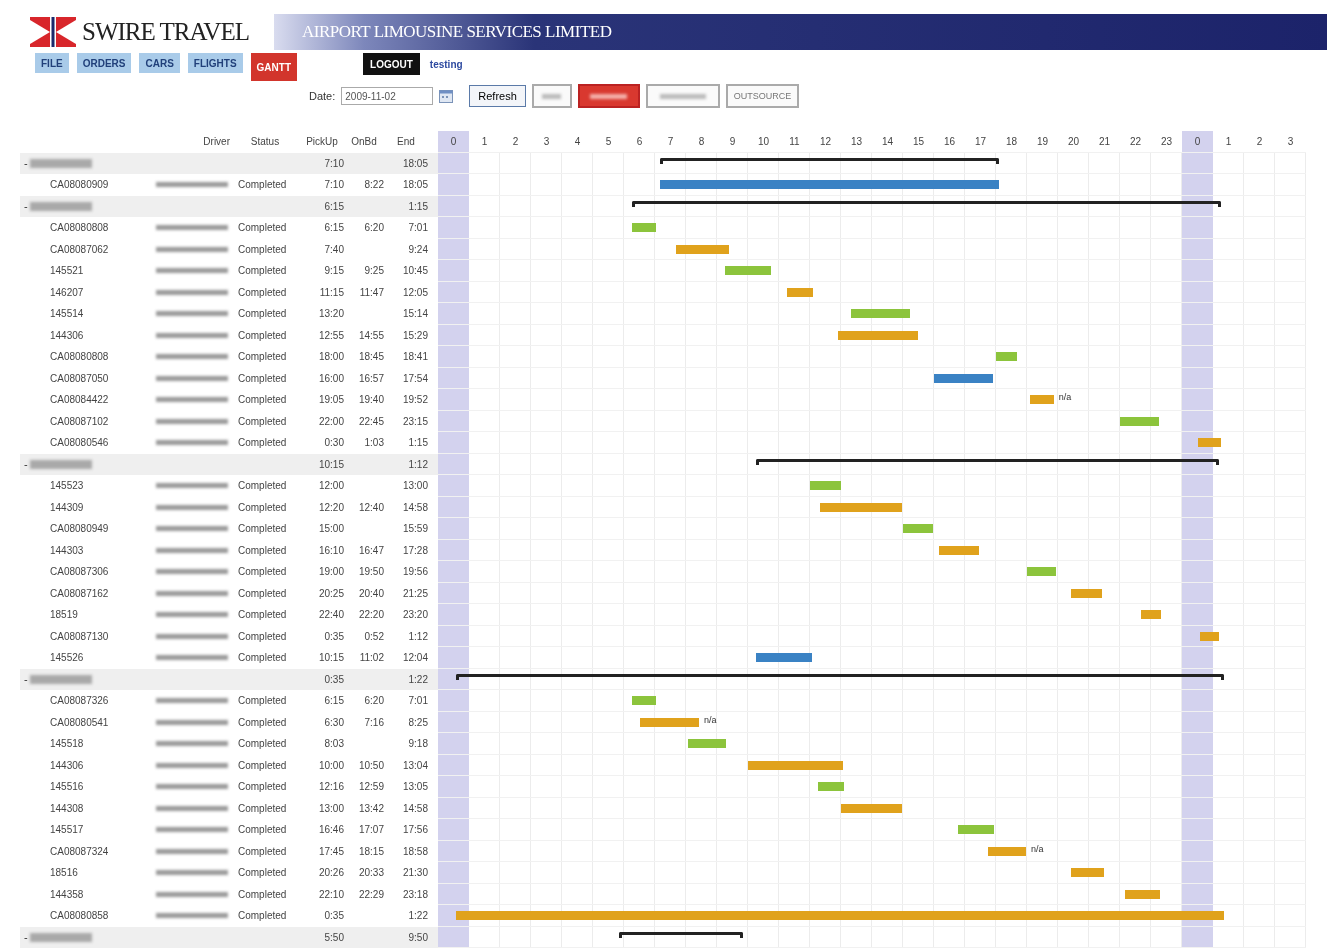 The image size is (1327, 948). I want to click on onboard-time: 17:07, so click(370, 830).